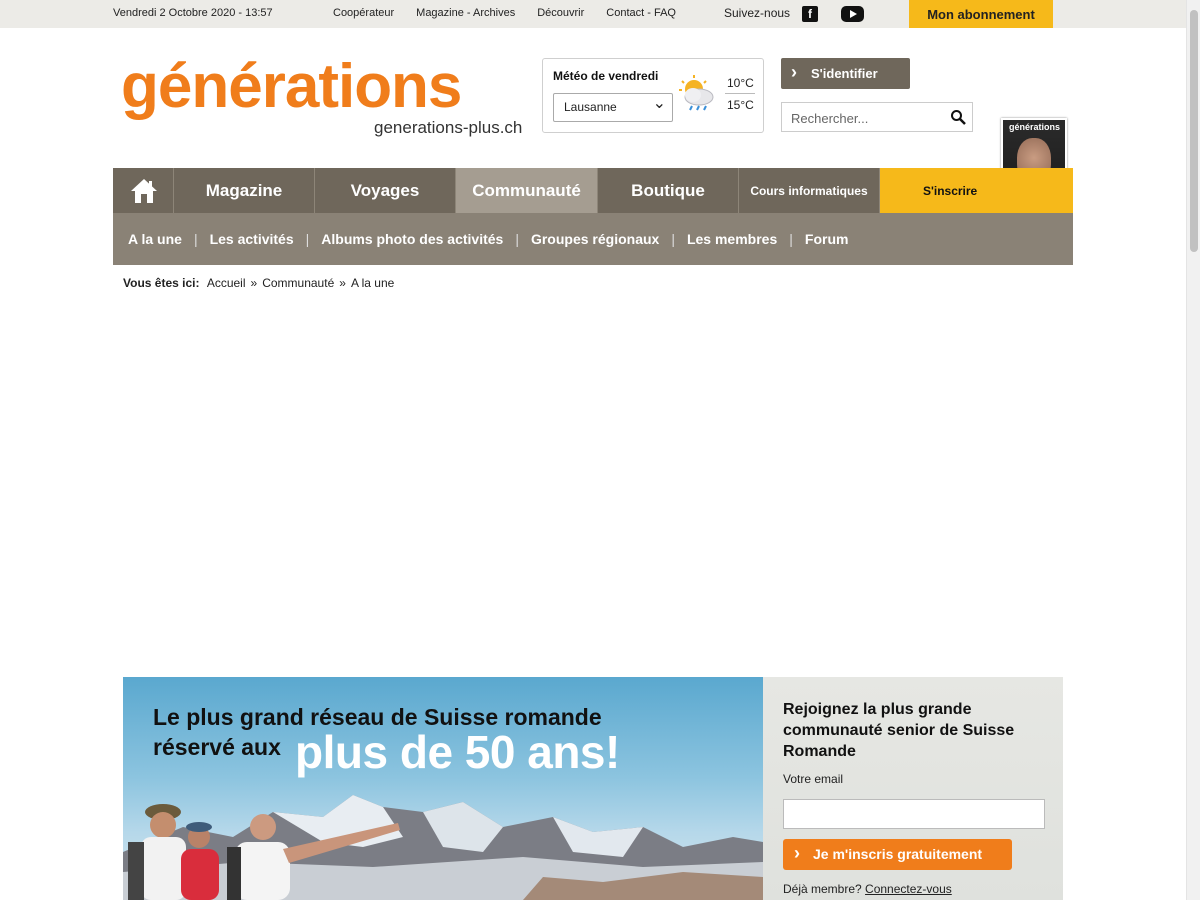  What do you see at coordinates (845, 73) in the screenshot?
I see `login-button: S'identifier` at bounding box center [845, 73].